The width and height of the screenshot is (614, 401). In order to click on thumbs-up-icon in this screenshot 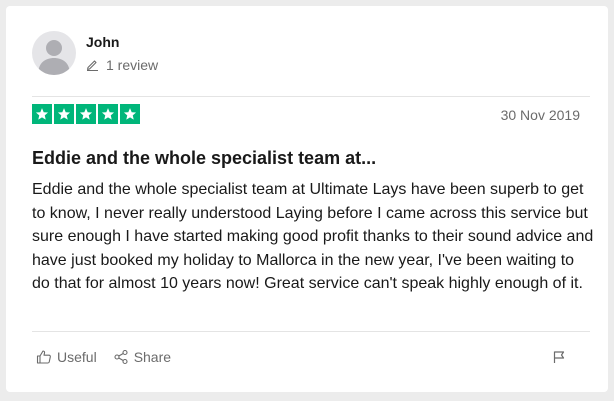, I will do `click(44, 357)`.